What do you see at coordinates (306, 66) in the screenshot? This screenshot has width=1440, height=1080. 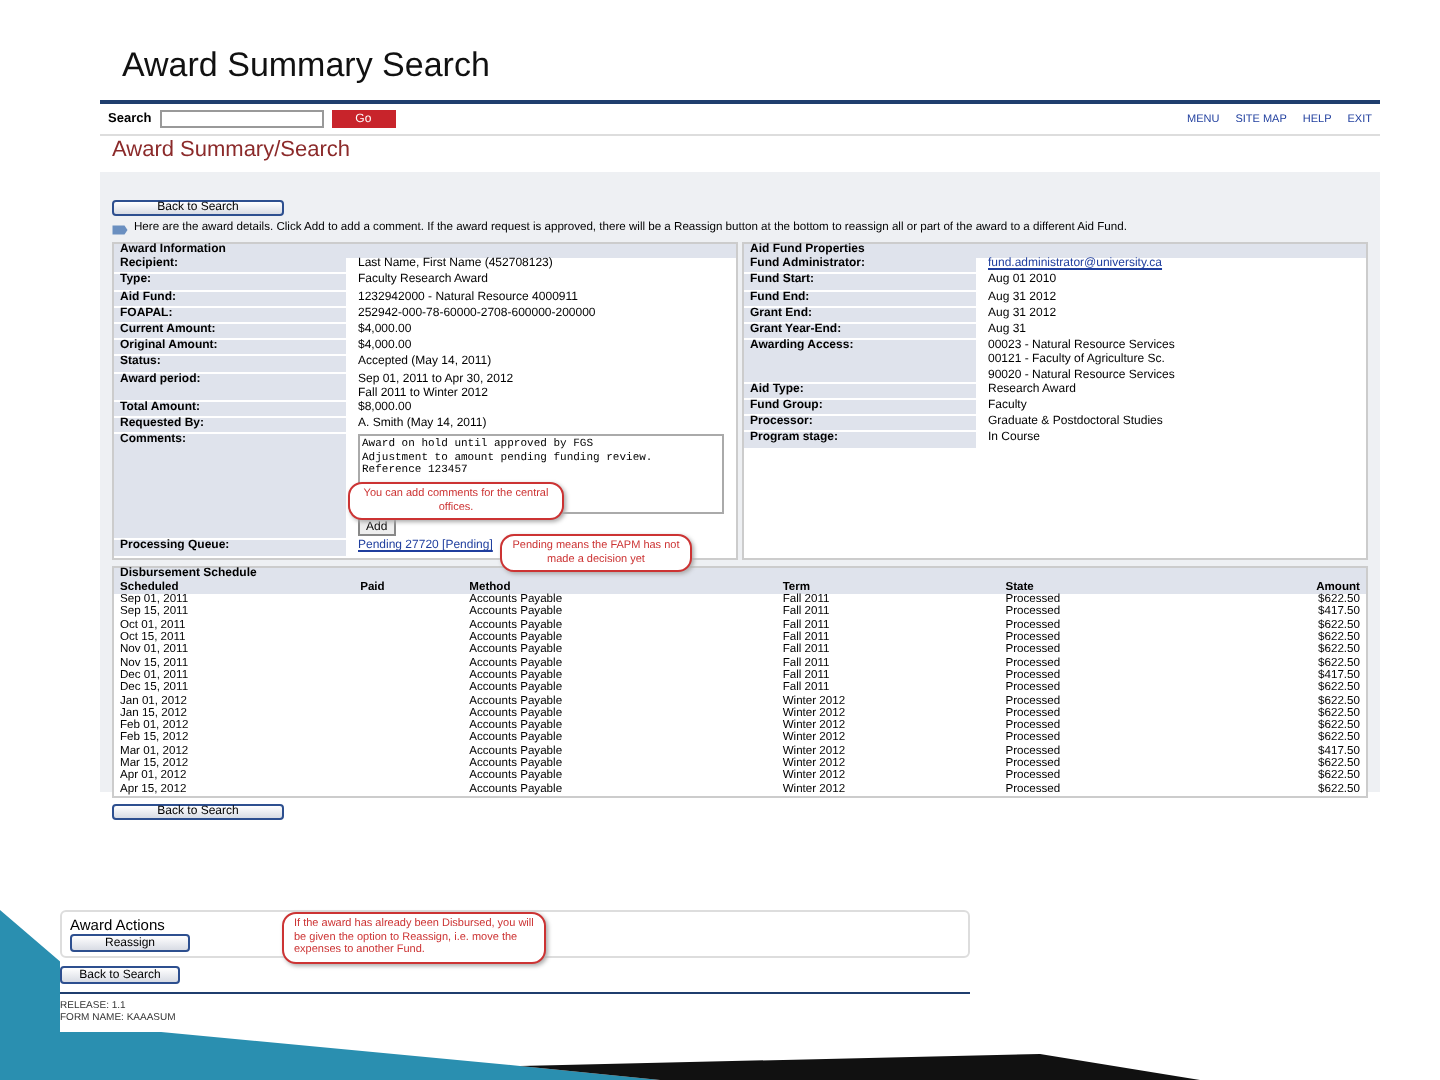 I see `slide-title: Award Summary Search` at bounding box center [306, 66].